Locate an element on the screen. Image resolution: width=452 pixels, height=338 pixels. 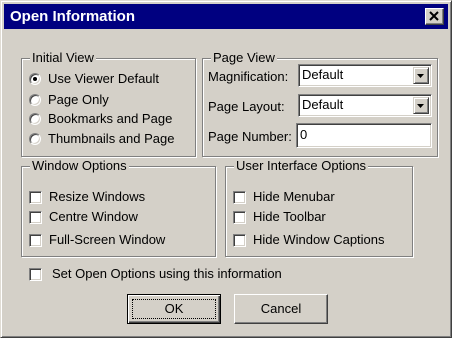
page-layout-dropdown-button is located at coordinates (421, 105).